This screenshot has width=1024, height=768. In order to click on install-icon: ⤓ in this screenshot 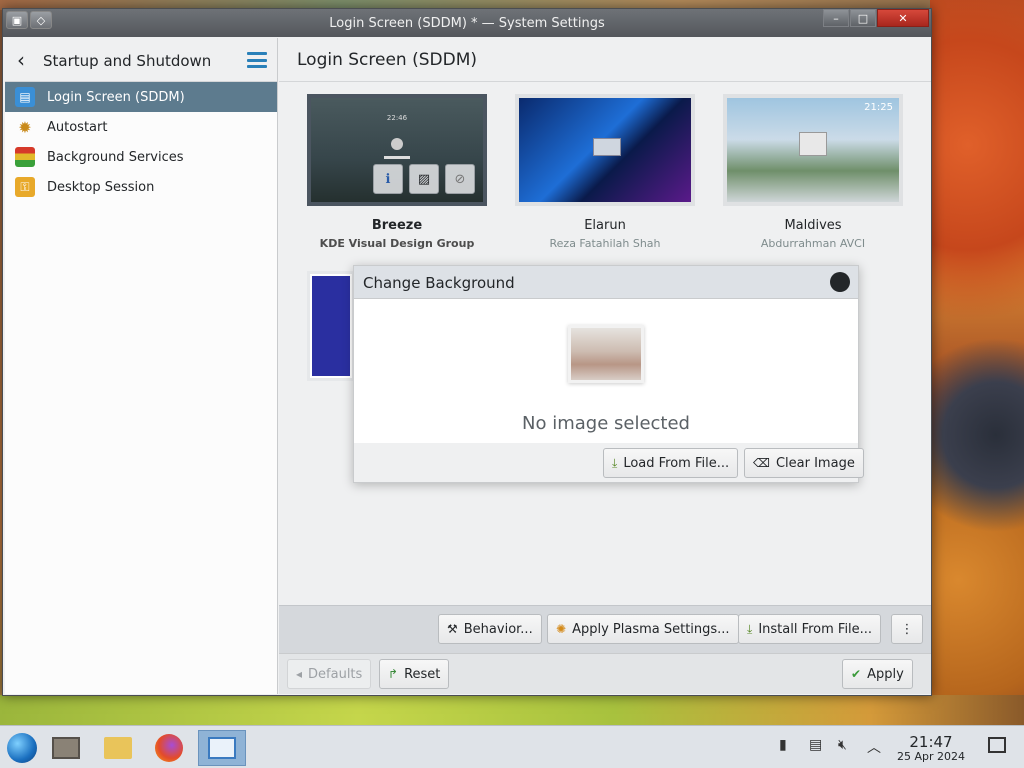, I will do `click(750, 628)`.